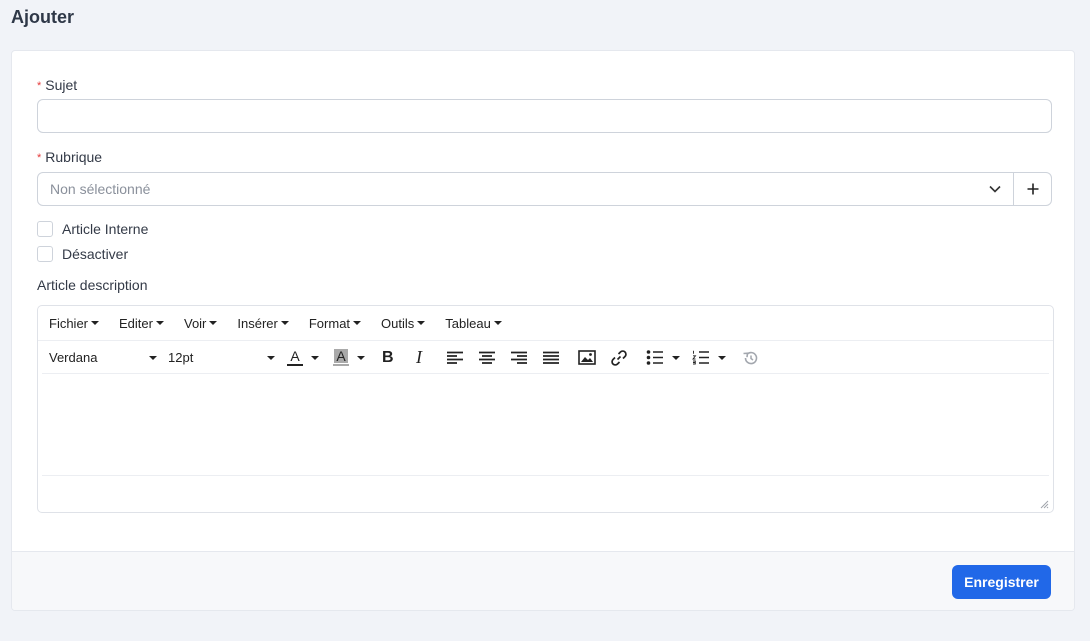  I want to click on text-color-icon: A, so click(295, 357).